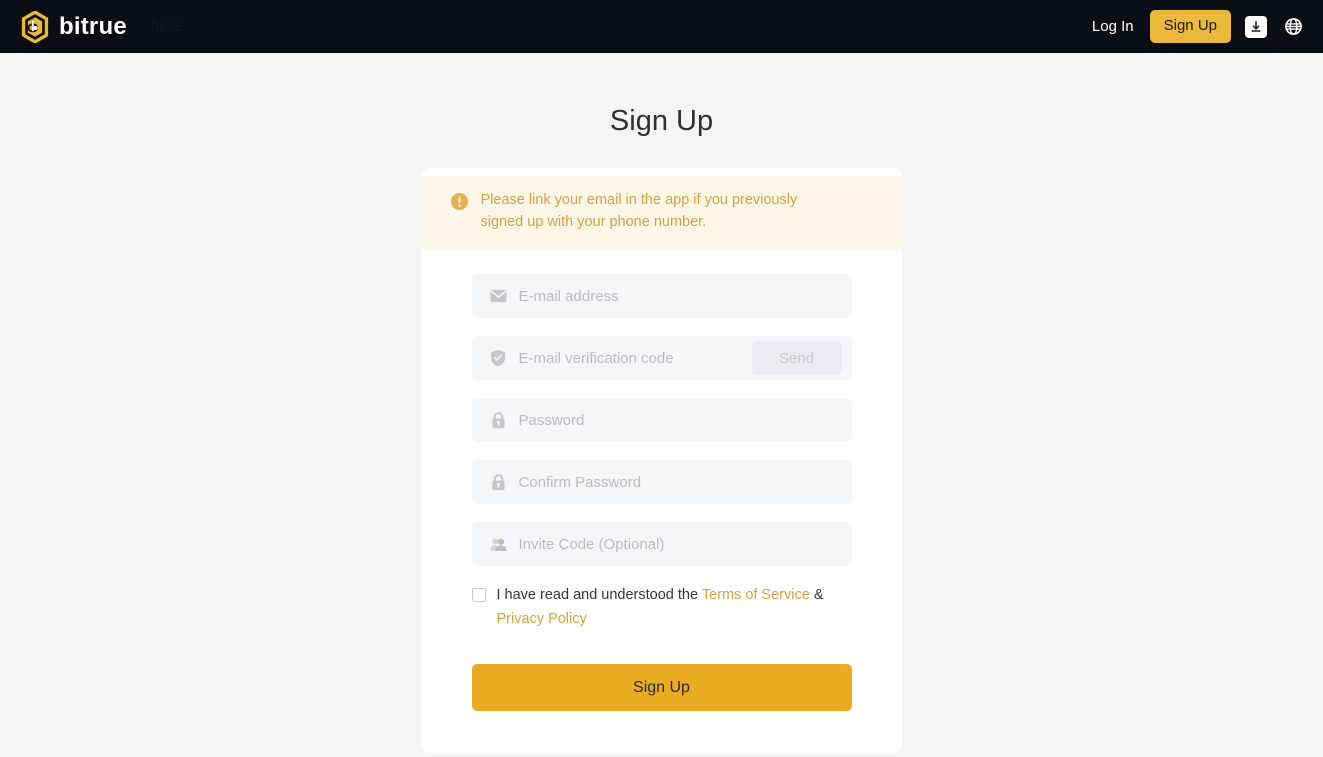 The image size is (1323, 757). What do you see at coordinates (680, 482) in the screenshot?
I see `confirm-password-input` at bounding box center [680, 482].